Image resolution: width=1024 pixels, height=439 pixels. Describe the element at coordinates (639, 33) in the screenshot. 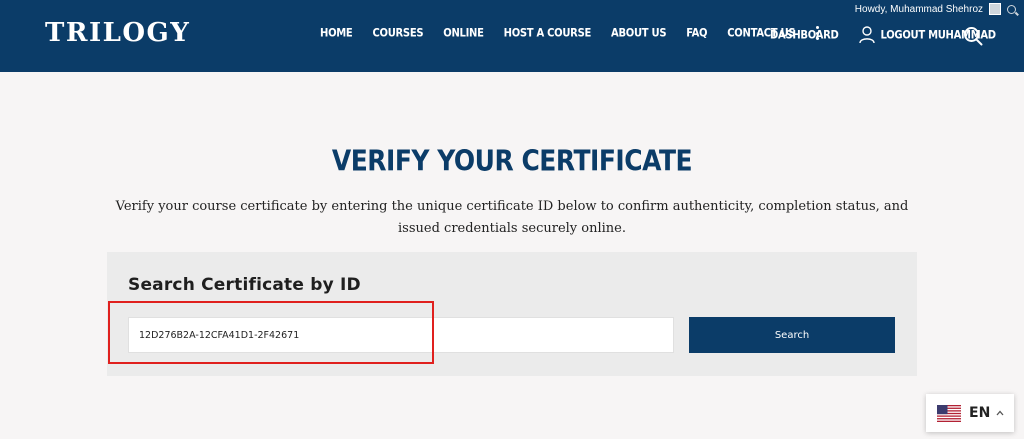

I see `nav-item-about-us: ABOUT US` at that location.